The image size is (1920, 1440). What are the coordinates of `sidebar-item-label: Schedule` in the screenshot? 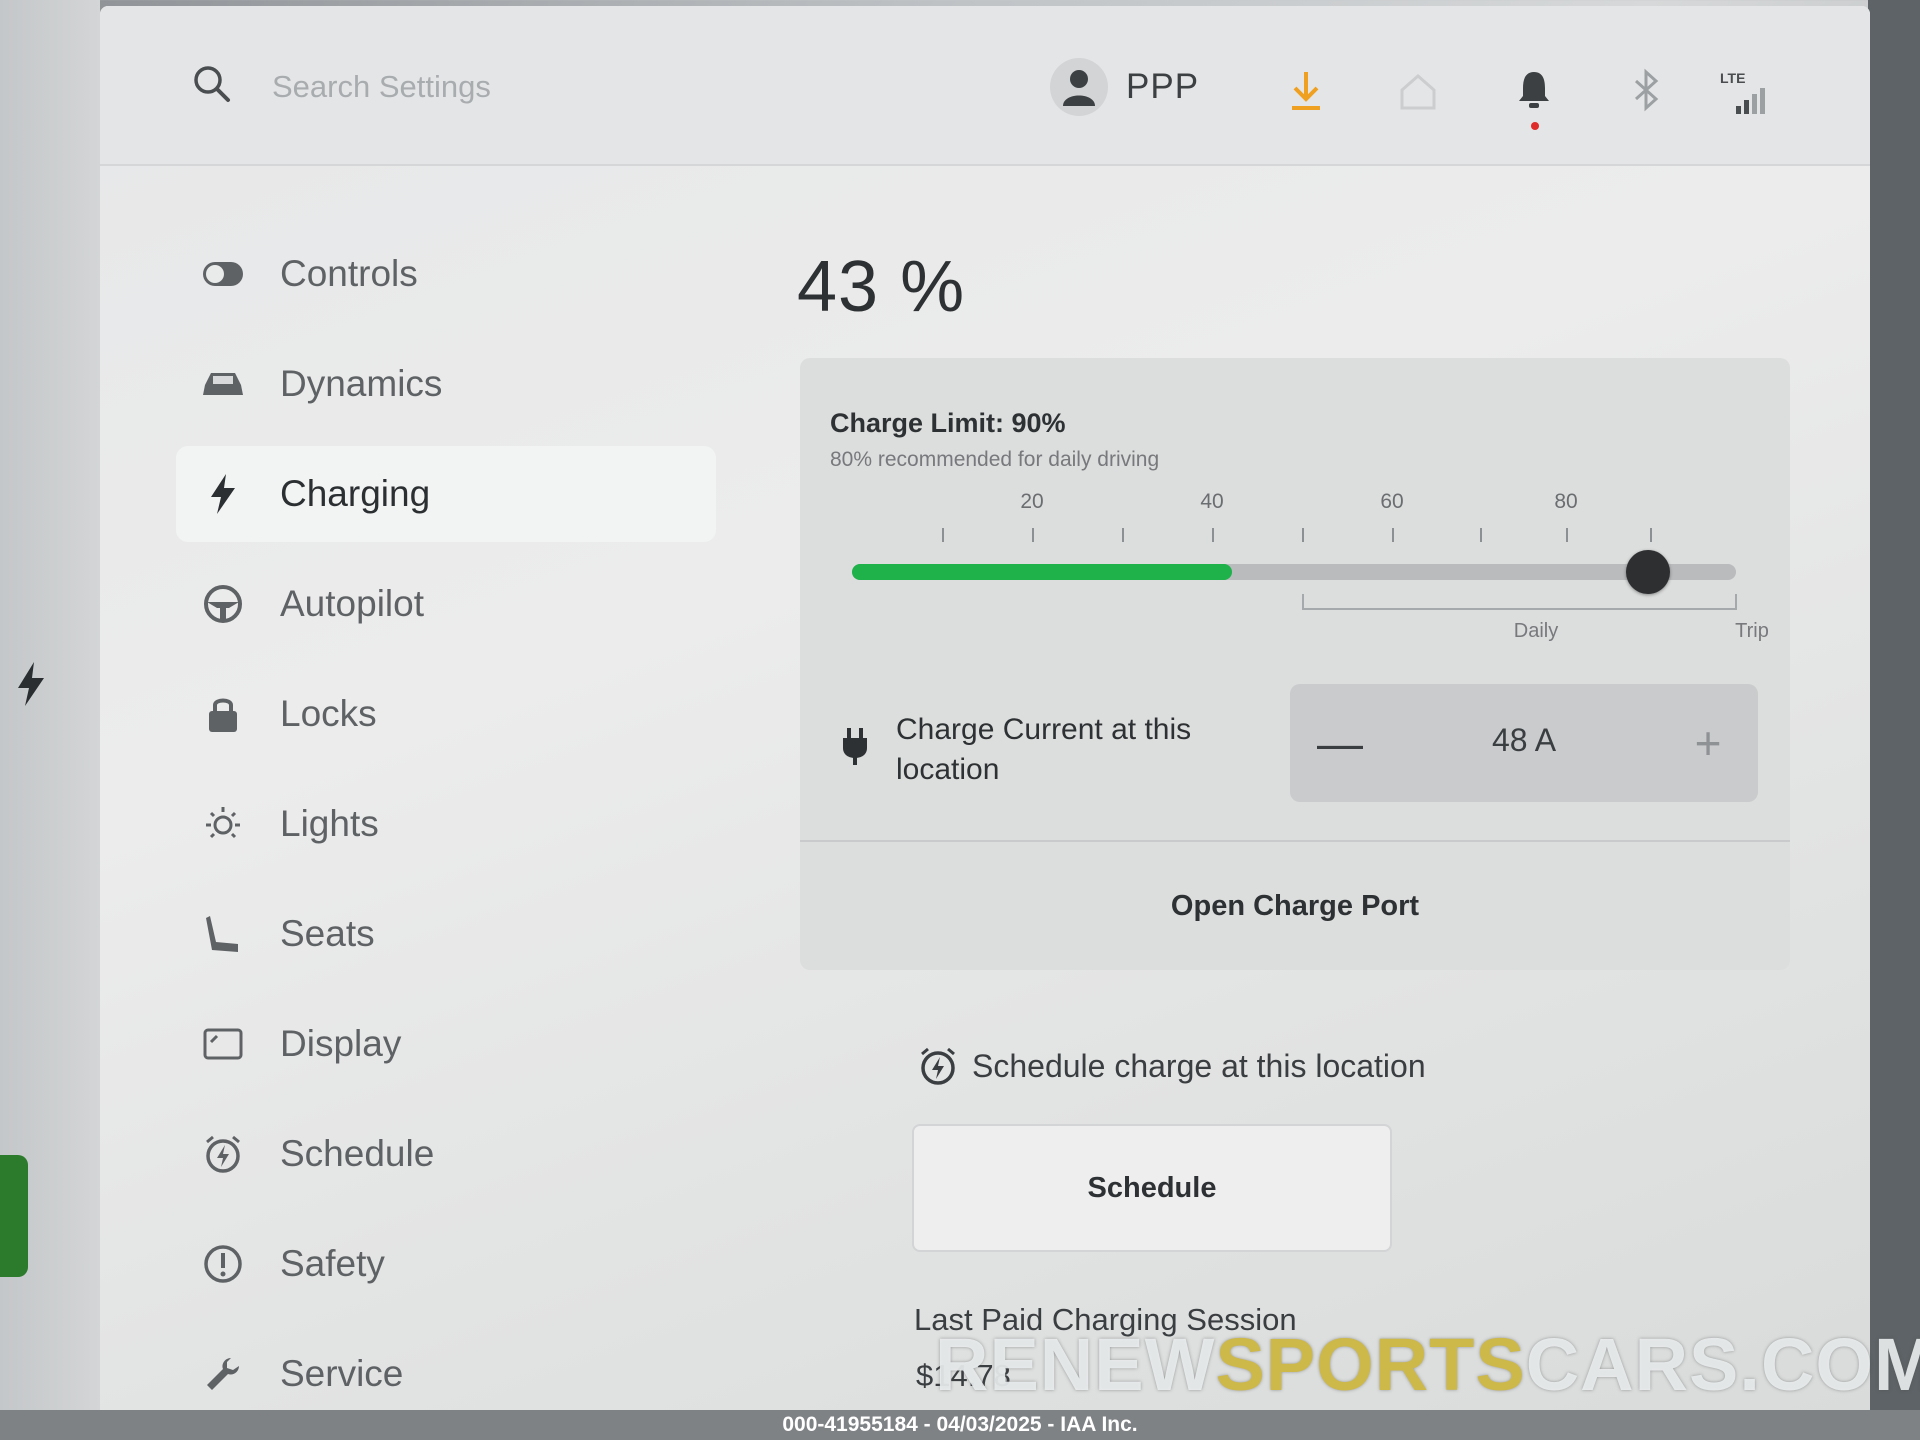 It's located at (357, 1153).